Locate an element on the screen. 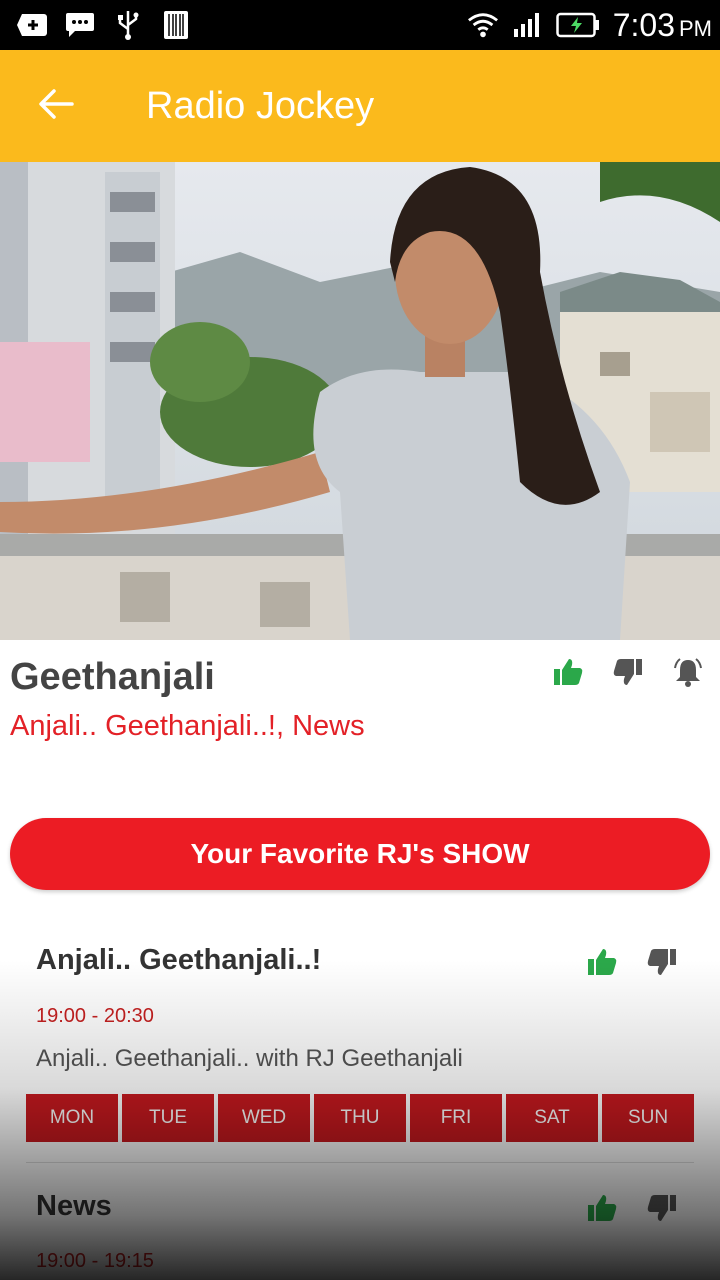 The height and width of the screenshot is (1280, 720). day-thu: THU is located at coordinates (360, 1118).